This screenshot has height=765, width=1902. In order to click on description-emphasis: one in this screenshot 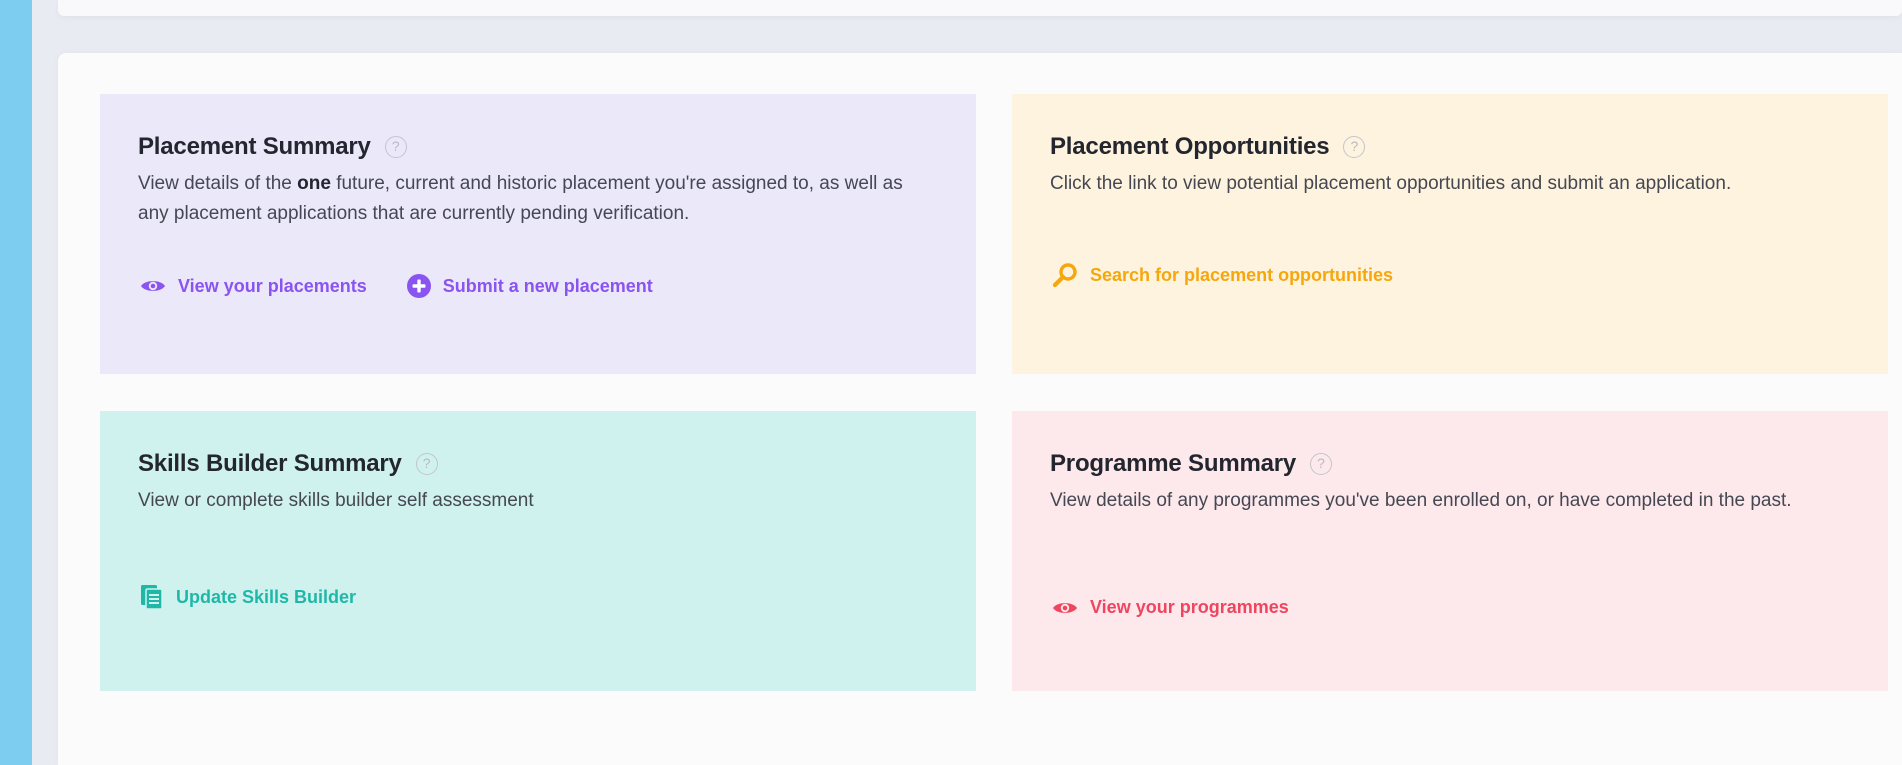, I will do `click(314, 183)`.